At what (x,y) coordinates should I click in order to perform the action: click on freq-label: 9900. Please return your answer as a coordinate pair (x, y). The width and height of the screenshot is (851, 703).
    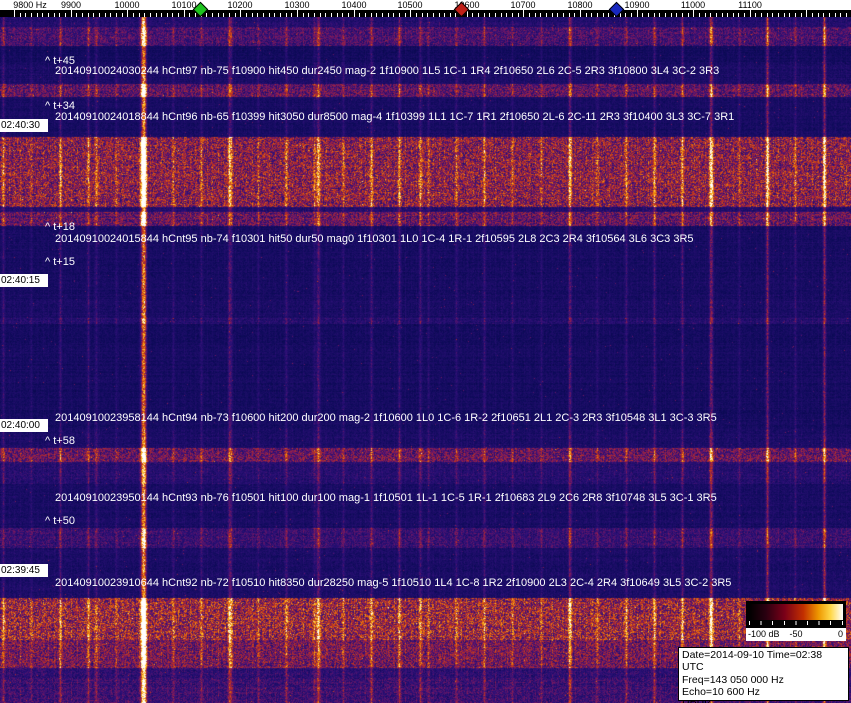
    Looking at the image, I should click on (71, 5).